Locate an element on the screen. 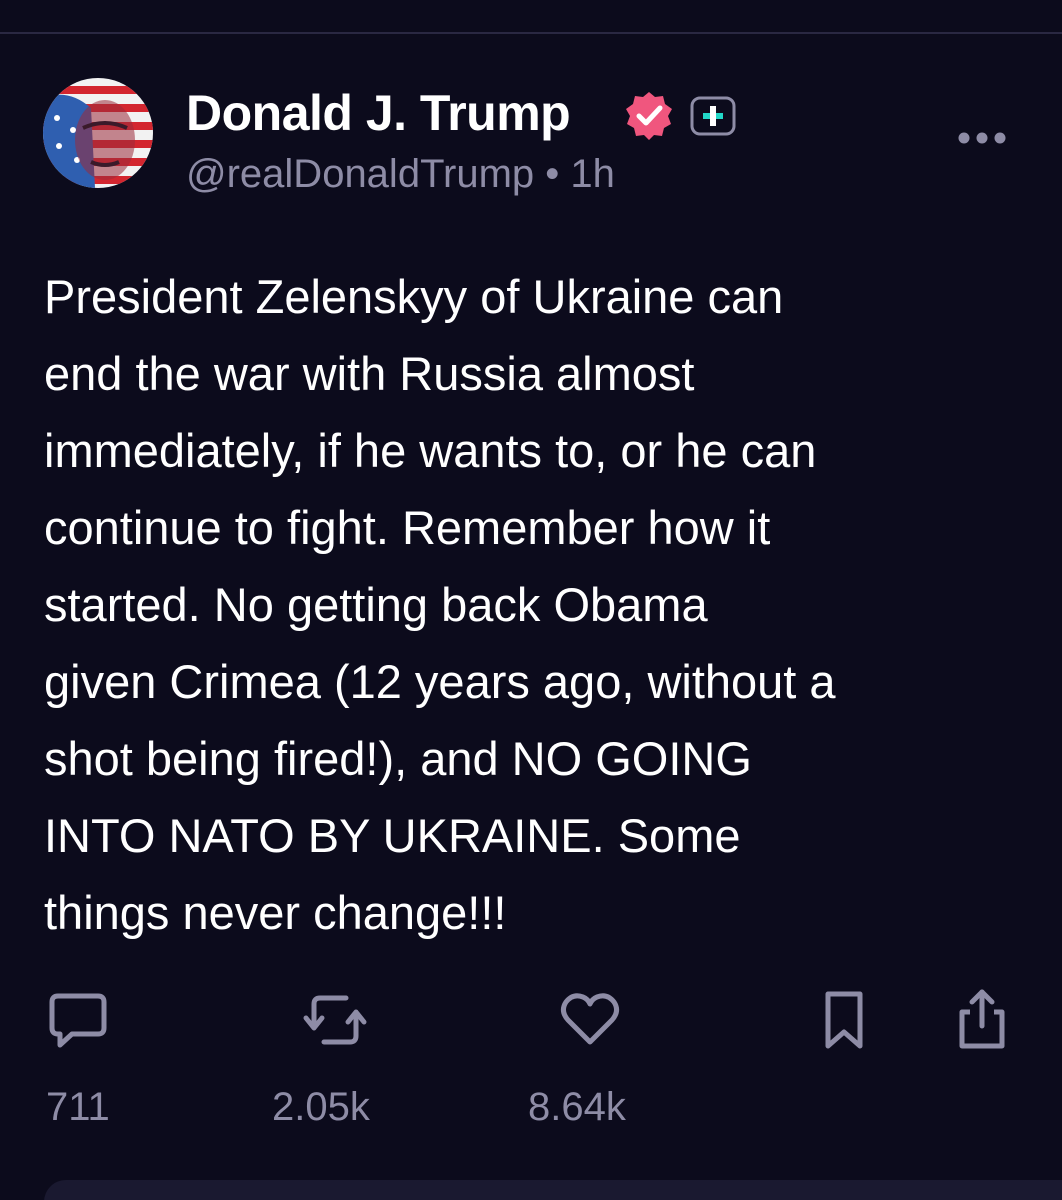 This screenshot has width=1062, height=1200. repost-button is located at coordinates (335, 1020).